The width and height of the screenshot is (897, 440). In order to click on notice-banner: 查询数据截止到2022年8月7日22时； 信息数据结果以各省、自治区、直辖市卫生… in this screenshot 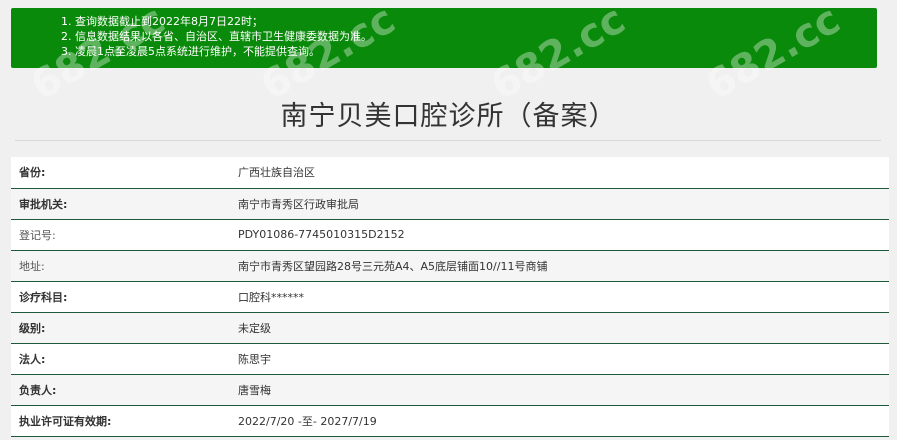, I will do `click(444, 38)`.